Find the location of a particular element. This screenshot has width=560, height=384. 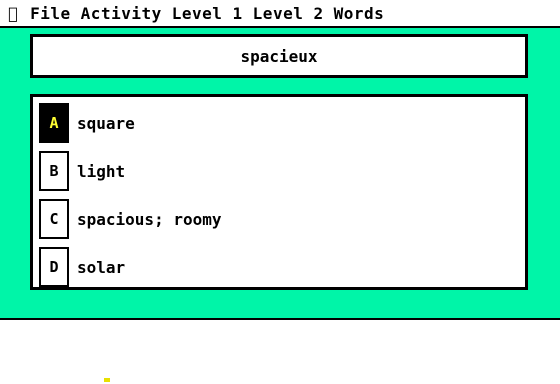

choice-text-c: spacious; roomy is located at coordinates (149, 219).